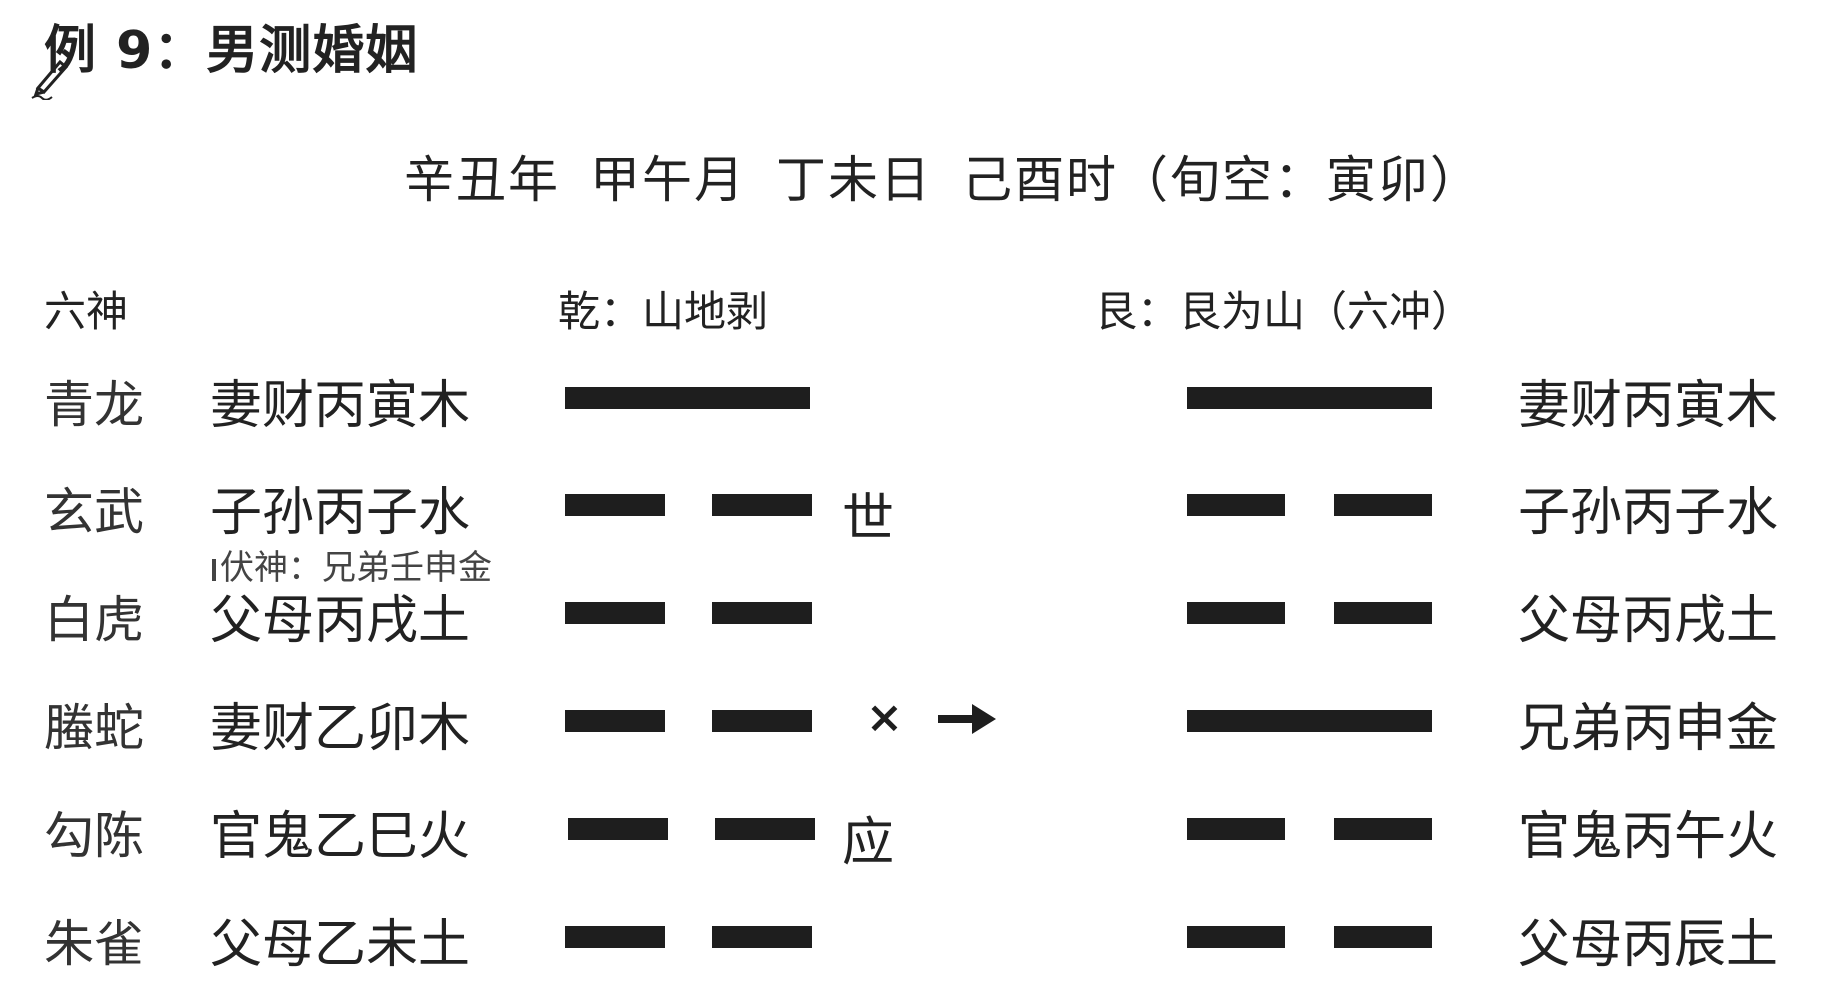  What do you see at coordinates (94, 620) in the screenshot?
I see `god-label: 白虎` at bounding box center [94, 620].